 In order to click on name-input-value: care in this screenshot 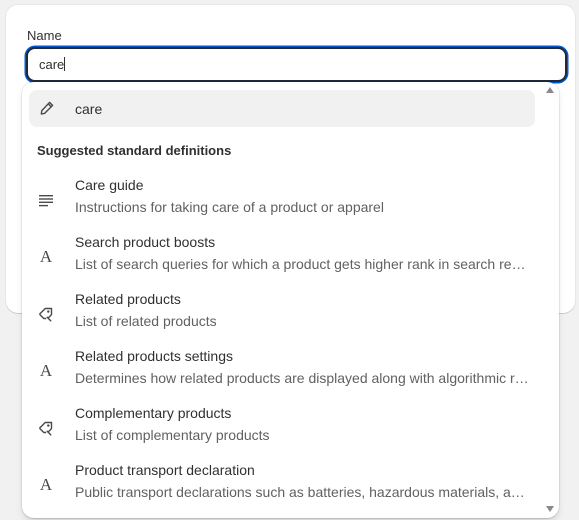, I will do `click(52, 65)`.